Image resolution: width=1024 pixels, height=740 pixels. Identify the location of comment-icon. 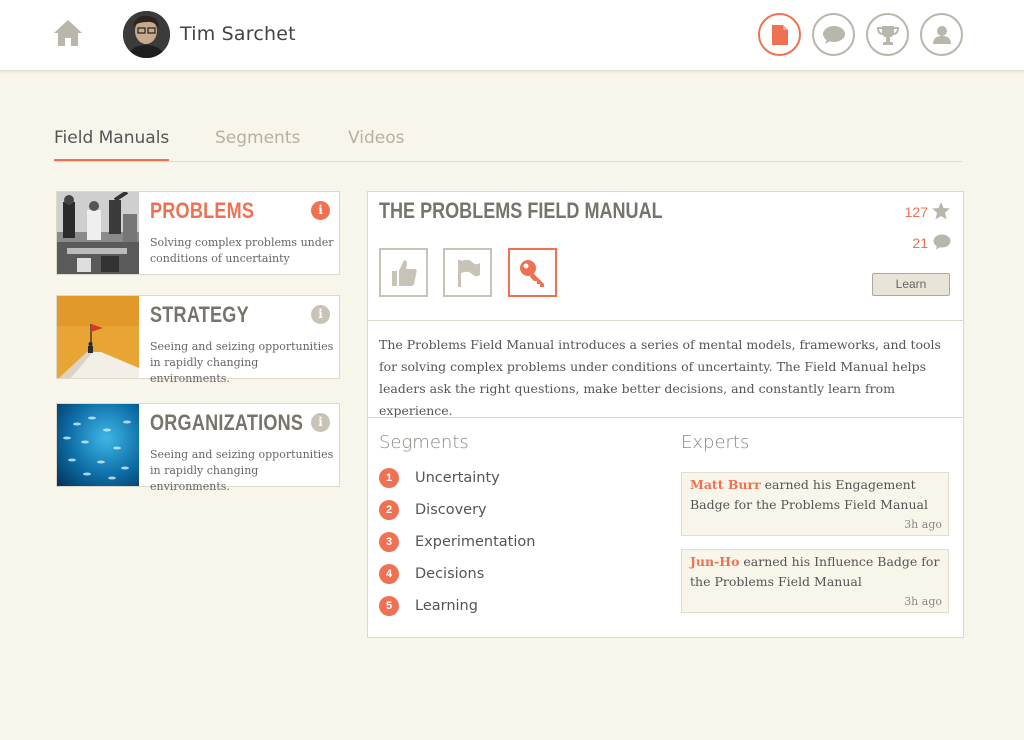
(942, 242).